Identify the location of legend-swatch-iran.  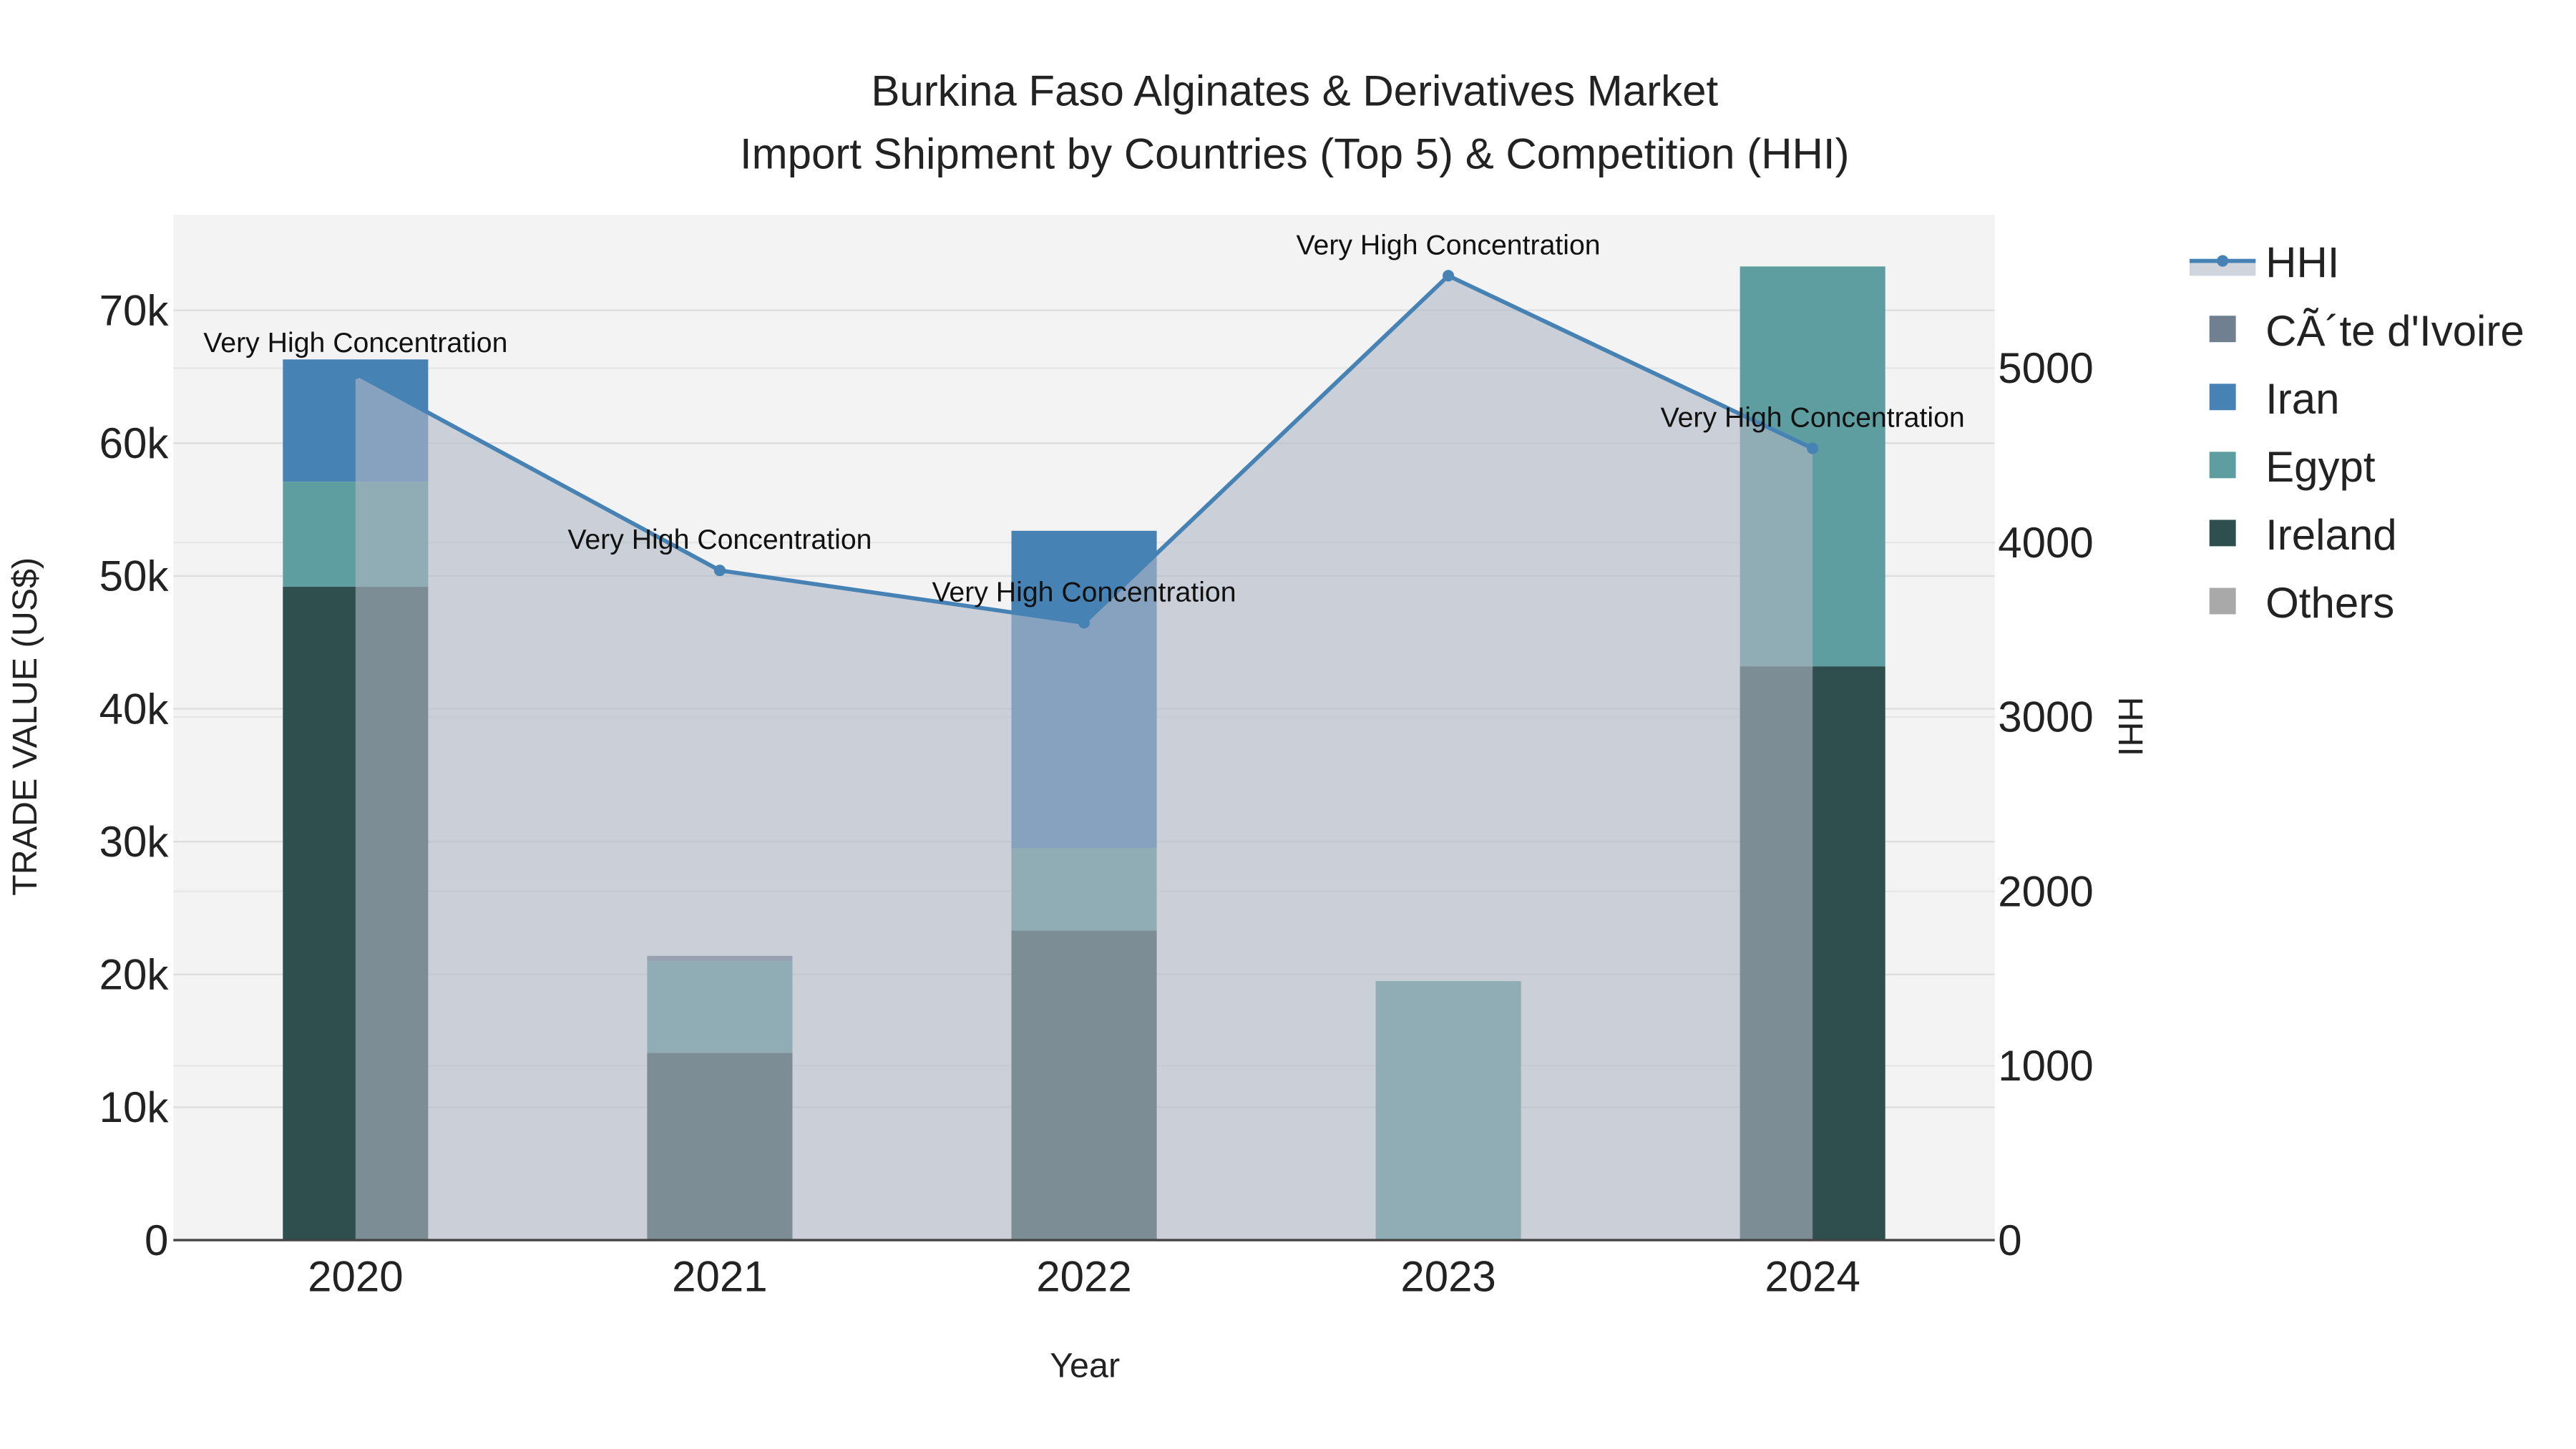
(2222, 397).